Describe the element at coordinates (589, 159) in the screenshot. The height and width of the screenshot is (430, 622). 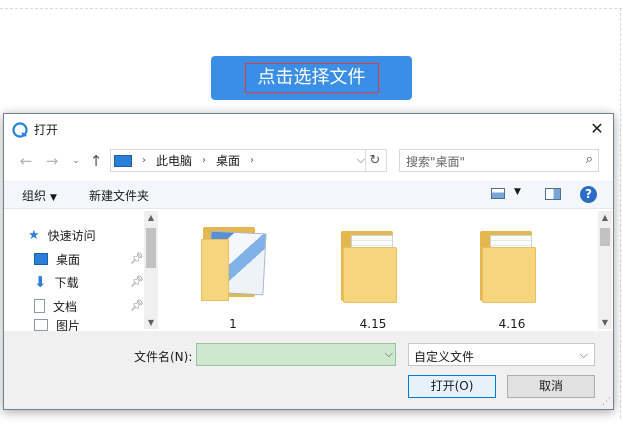
I see `search-icon: ⌕` at that location.